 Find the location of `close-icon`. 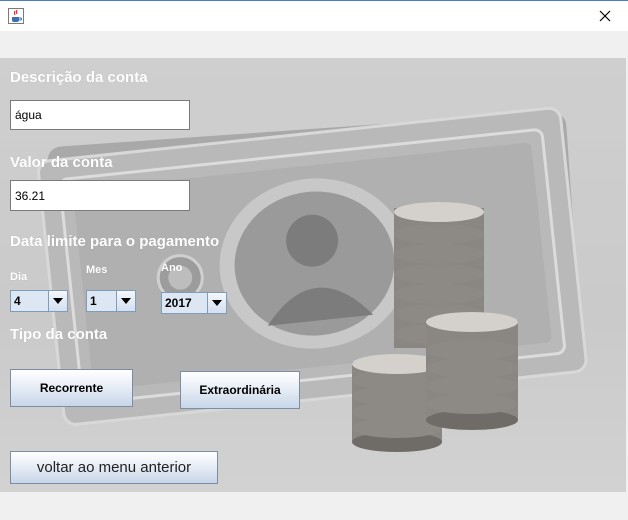

close-icon is located at coordinates (605, 16).